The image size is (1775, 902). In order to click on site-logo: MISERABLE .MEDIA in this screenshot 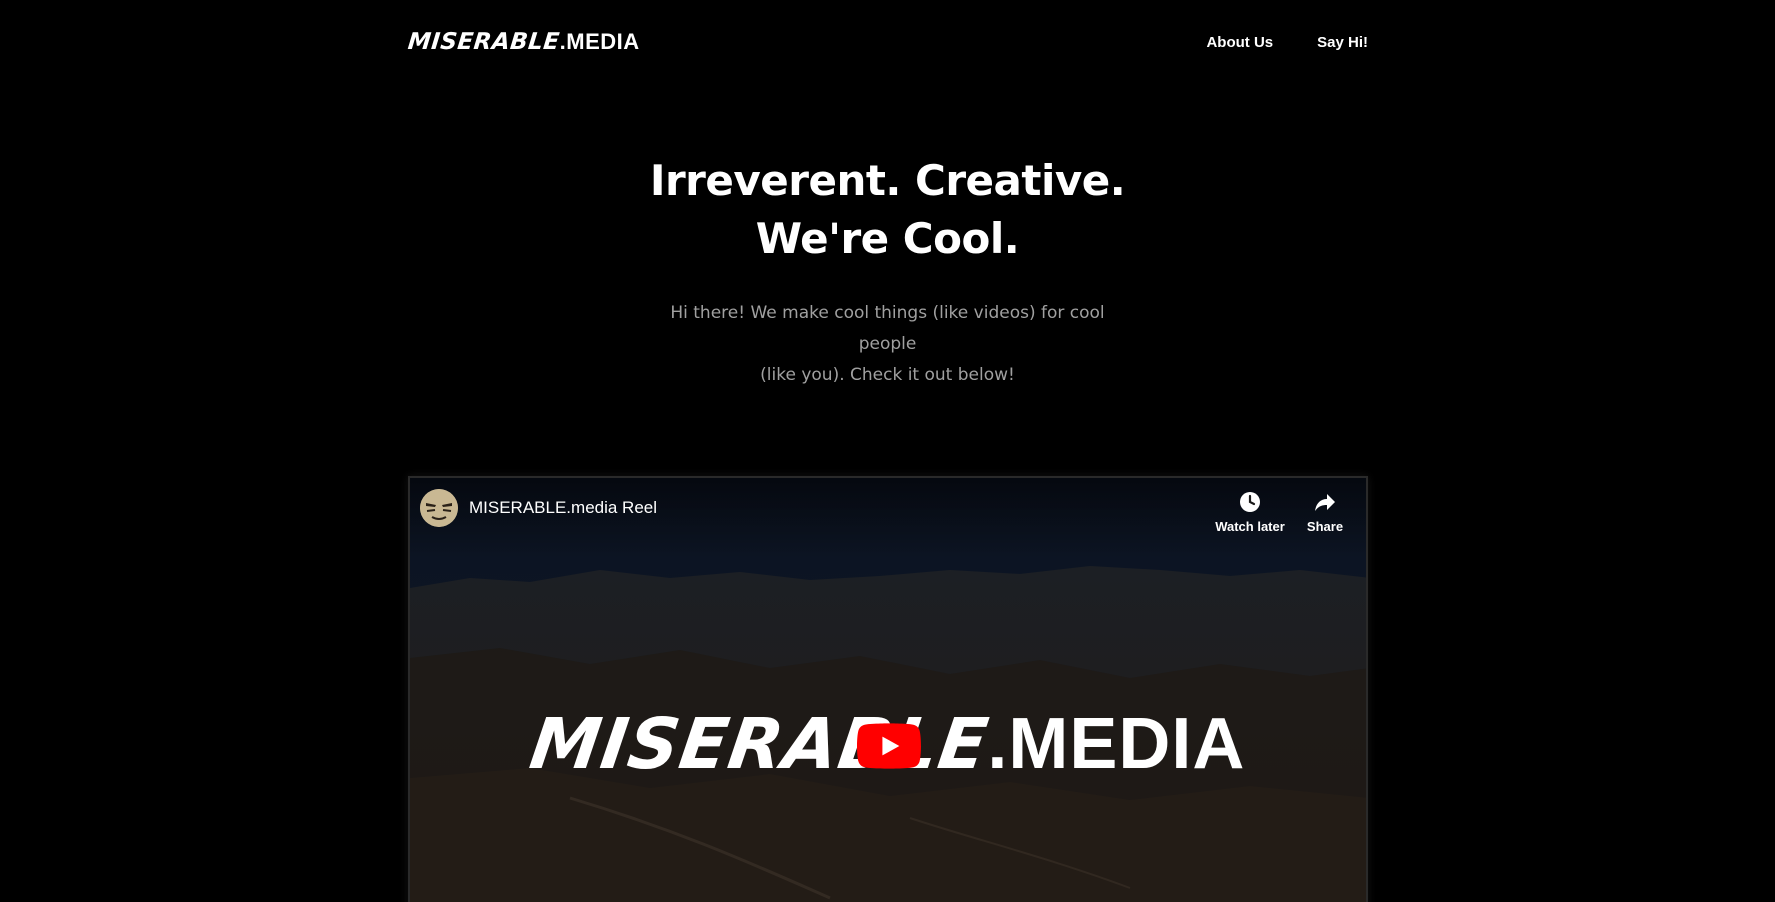, I will do `click(523, 42)`.